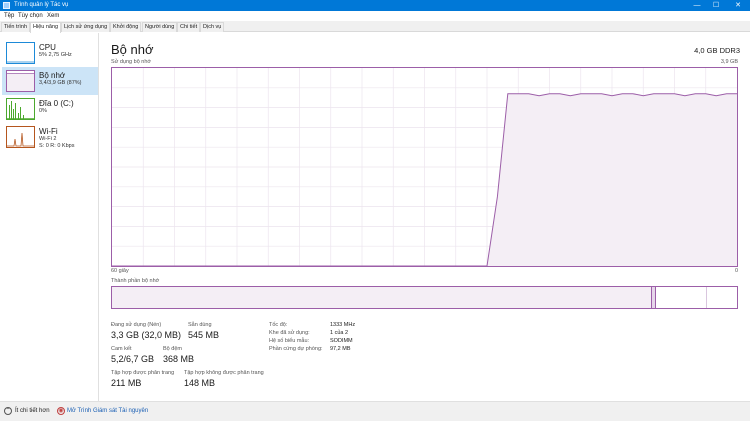 This screenshot has width=750, height=421. I want to click on disk-thumbnail-graph, so click(20, 109).